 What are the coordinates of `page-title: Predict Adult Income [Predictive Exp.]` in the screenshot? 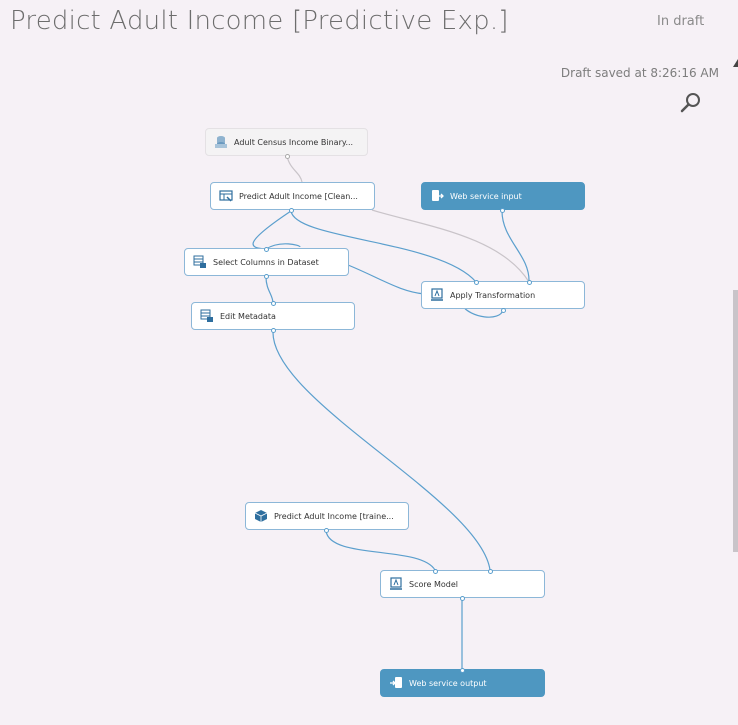 It's located at (259, 21).